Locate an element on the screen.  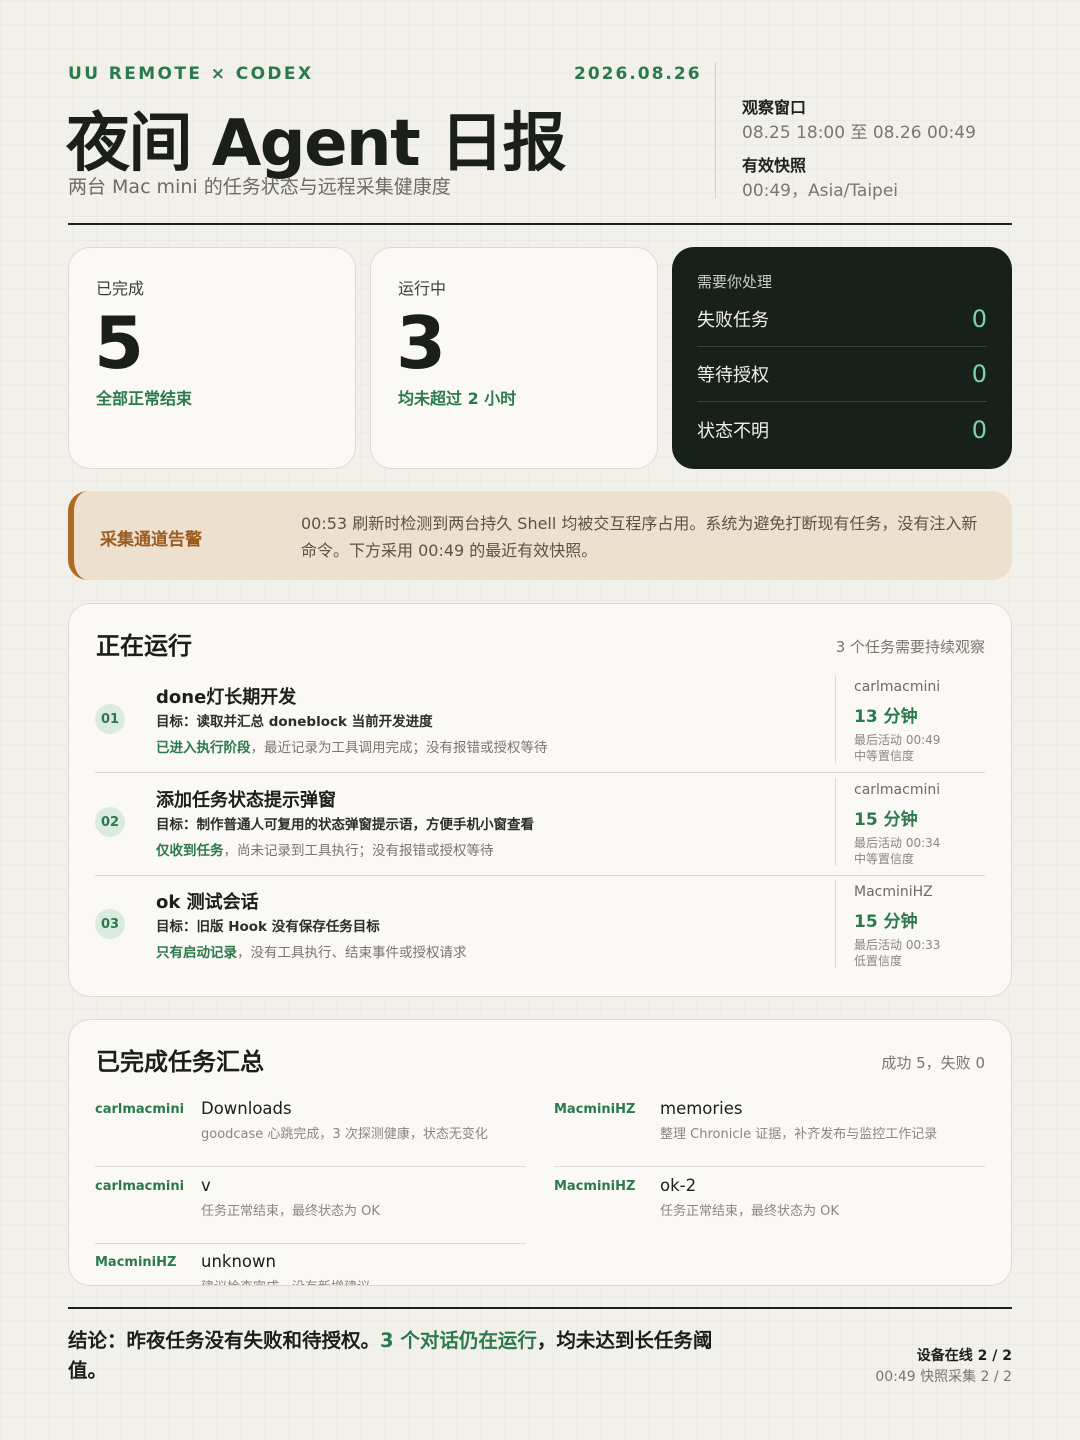
task-status-highlight: 已进入执行阶段 is located at coordinates (203, 748).